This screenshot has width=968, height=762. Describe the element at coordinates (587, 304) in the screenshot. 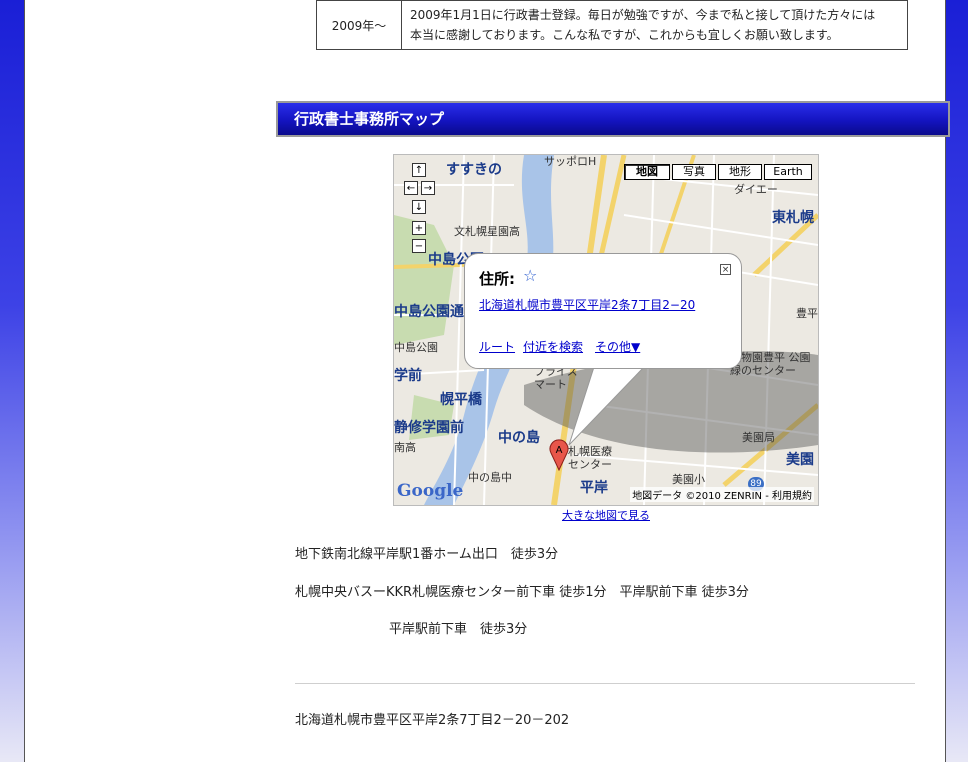

I see `info-address-link: 北海道札幌市豊平区平岸2条7丁目2−20` at that location.